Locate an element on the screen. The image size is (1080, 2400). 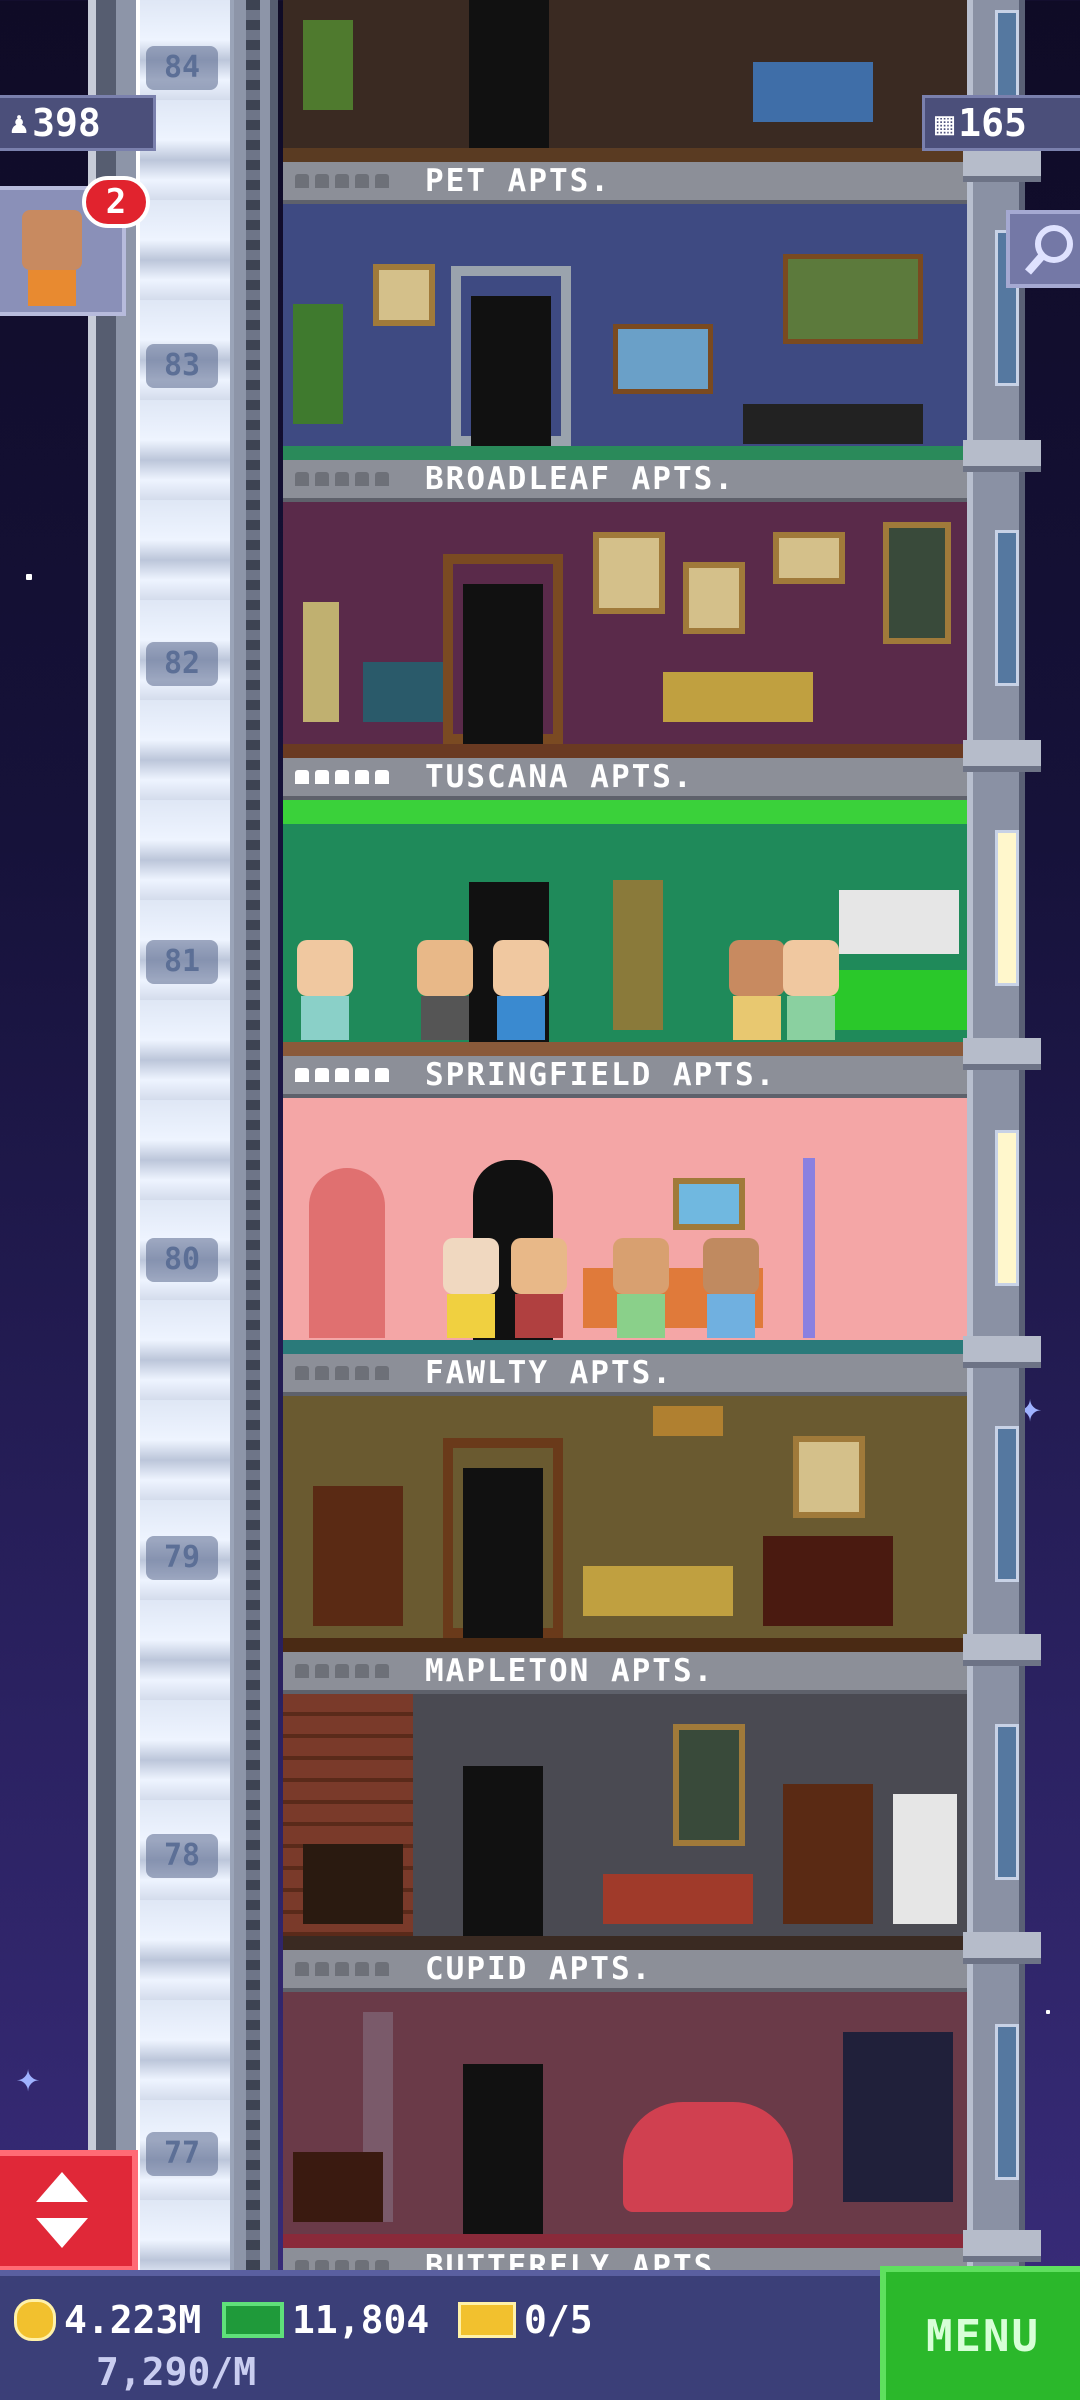
floor-label-bar: SPRINGFIELD APTS. is located at coordinates (625, 1077).